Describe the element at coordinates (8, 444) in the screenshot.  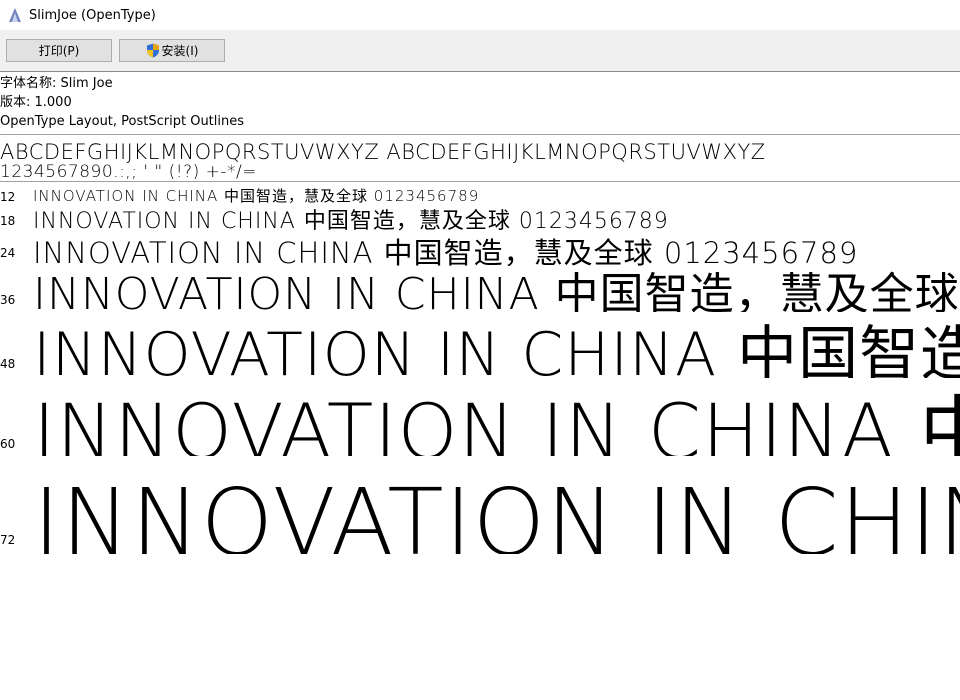
I see `size-label: 60` at that location.